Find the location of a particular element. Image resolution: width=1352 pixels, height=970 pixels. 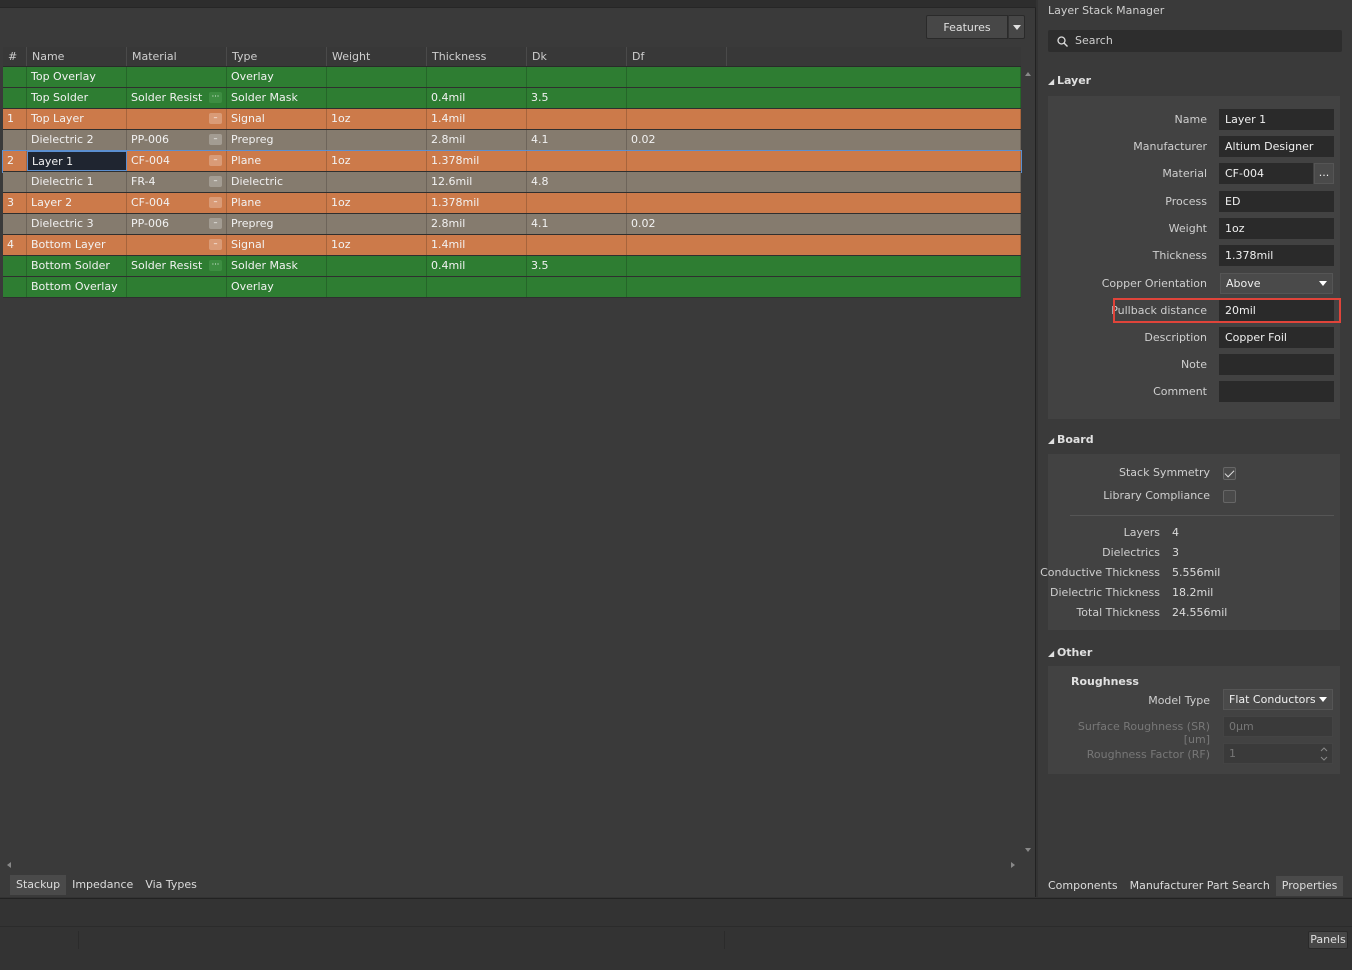

table-row: 2 Layer 1 CF-004 – Plane 1oz 1.378mil is located at coordinates (512, 161).